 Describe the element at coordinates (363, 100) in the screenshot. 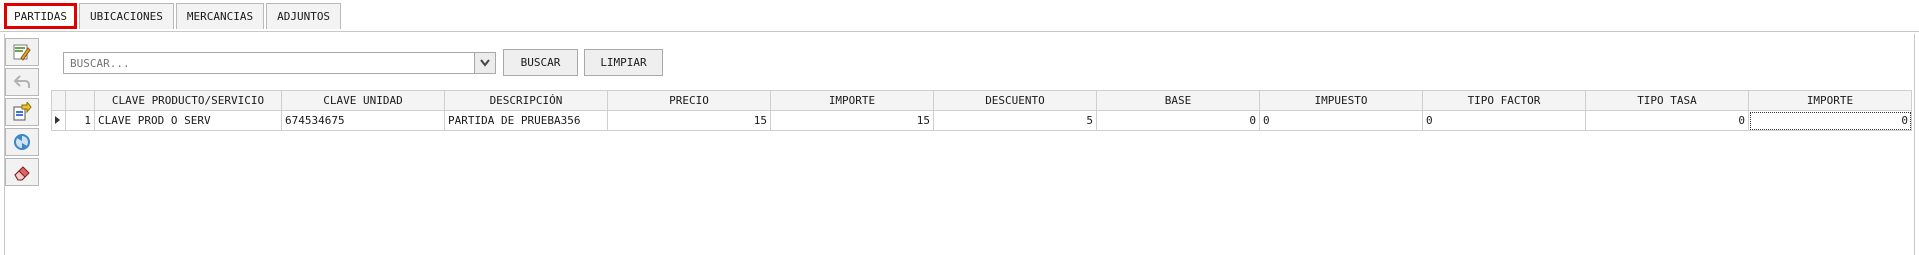

I see `column-header: CLAVE UNIDAD` at that location.